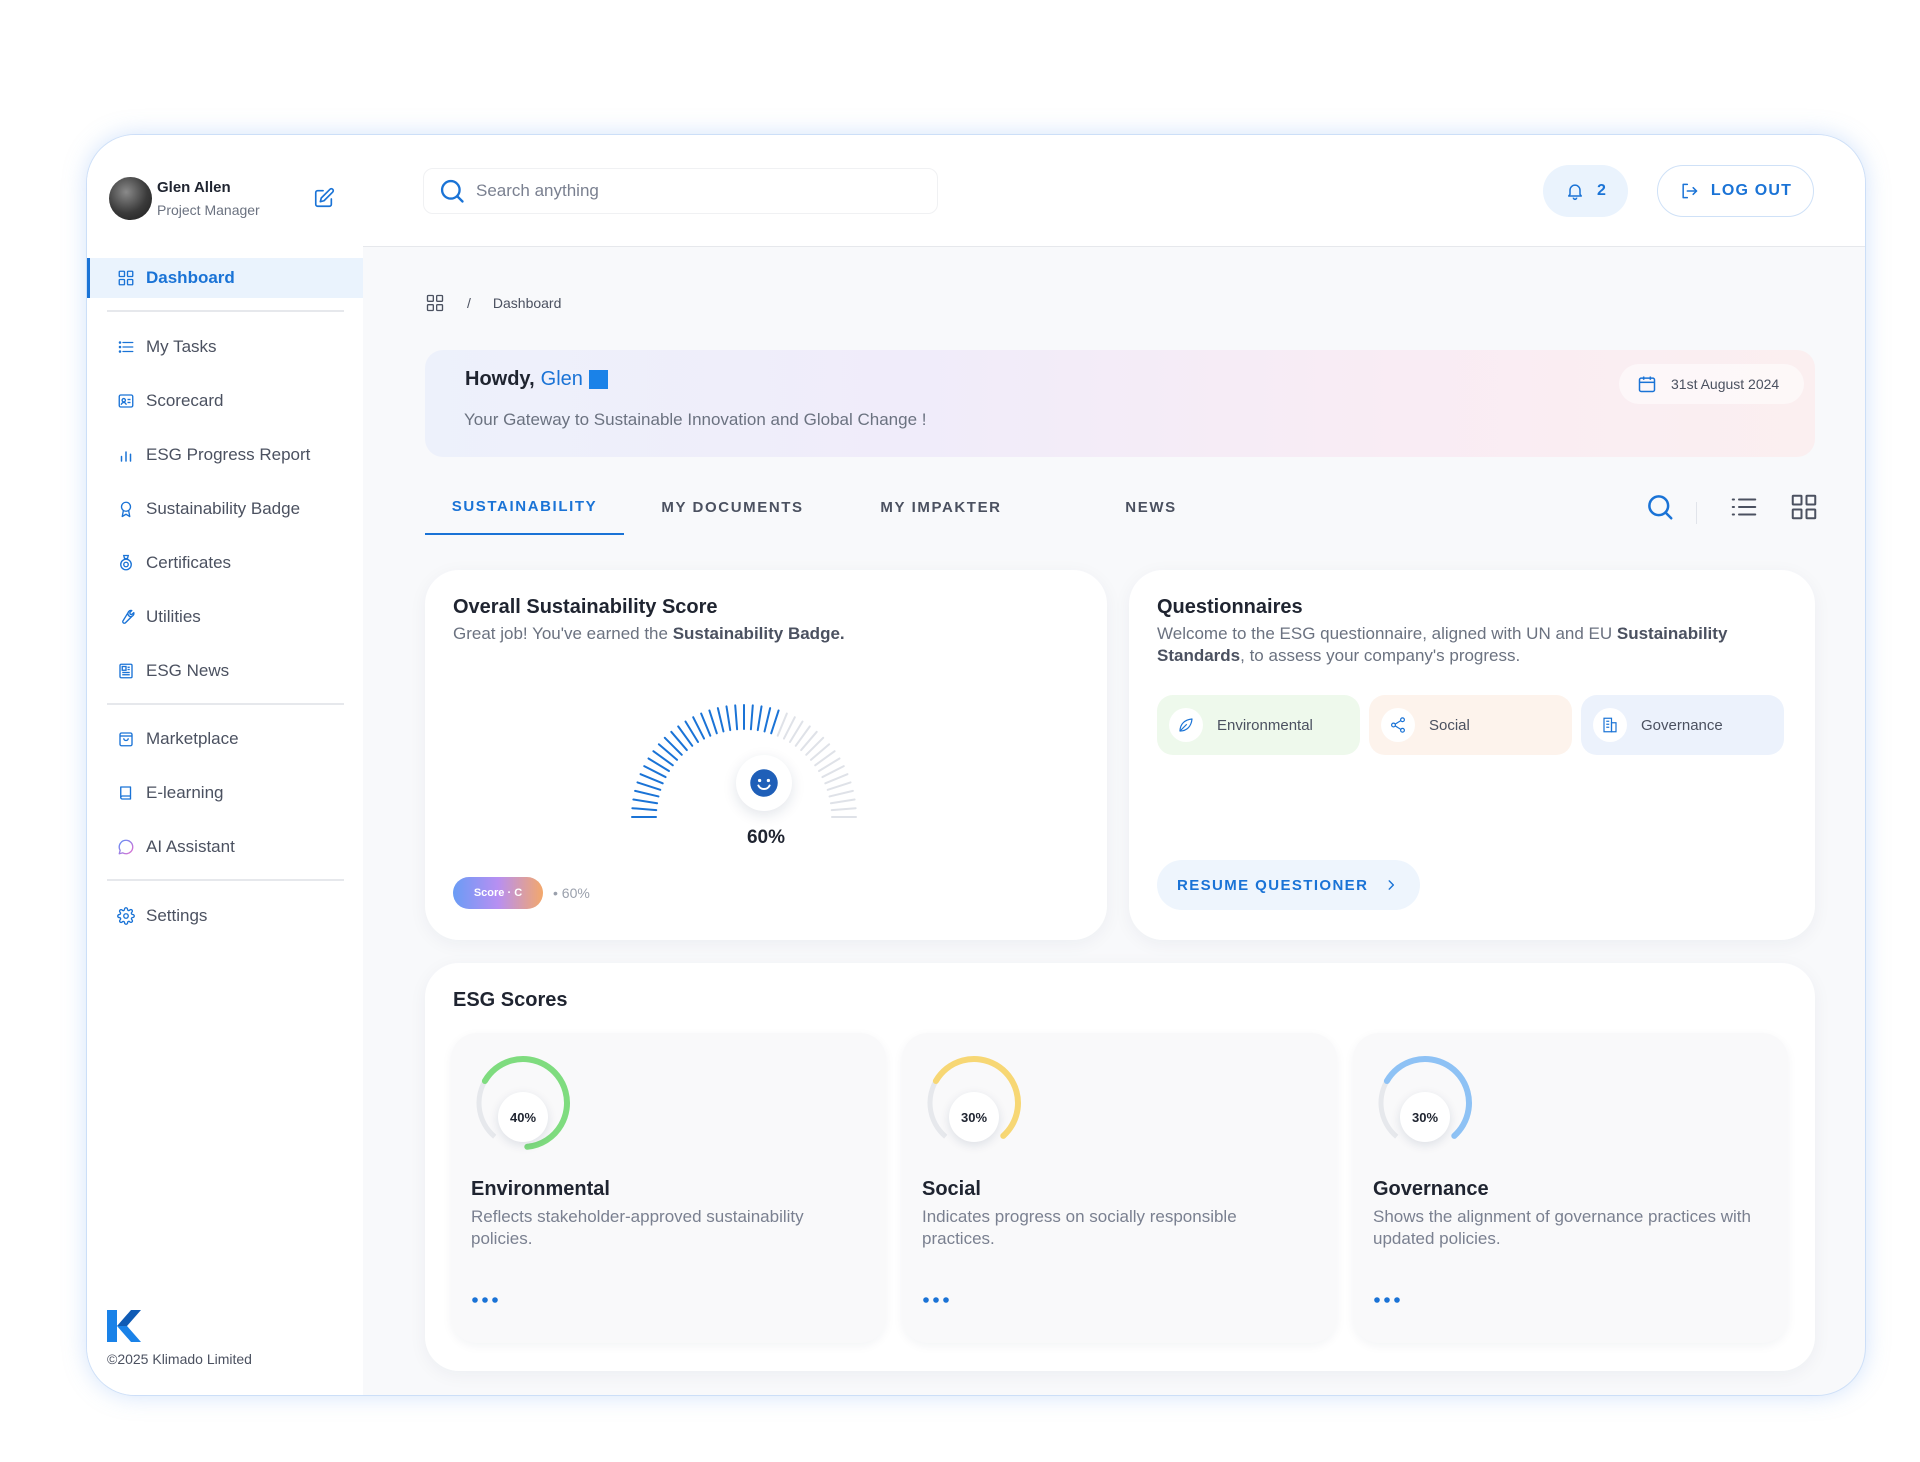  I want to click on sidebar-item-label: ESG Progress Report, so click(228, 454).